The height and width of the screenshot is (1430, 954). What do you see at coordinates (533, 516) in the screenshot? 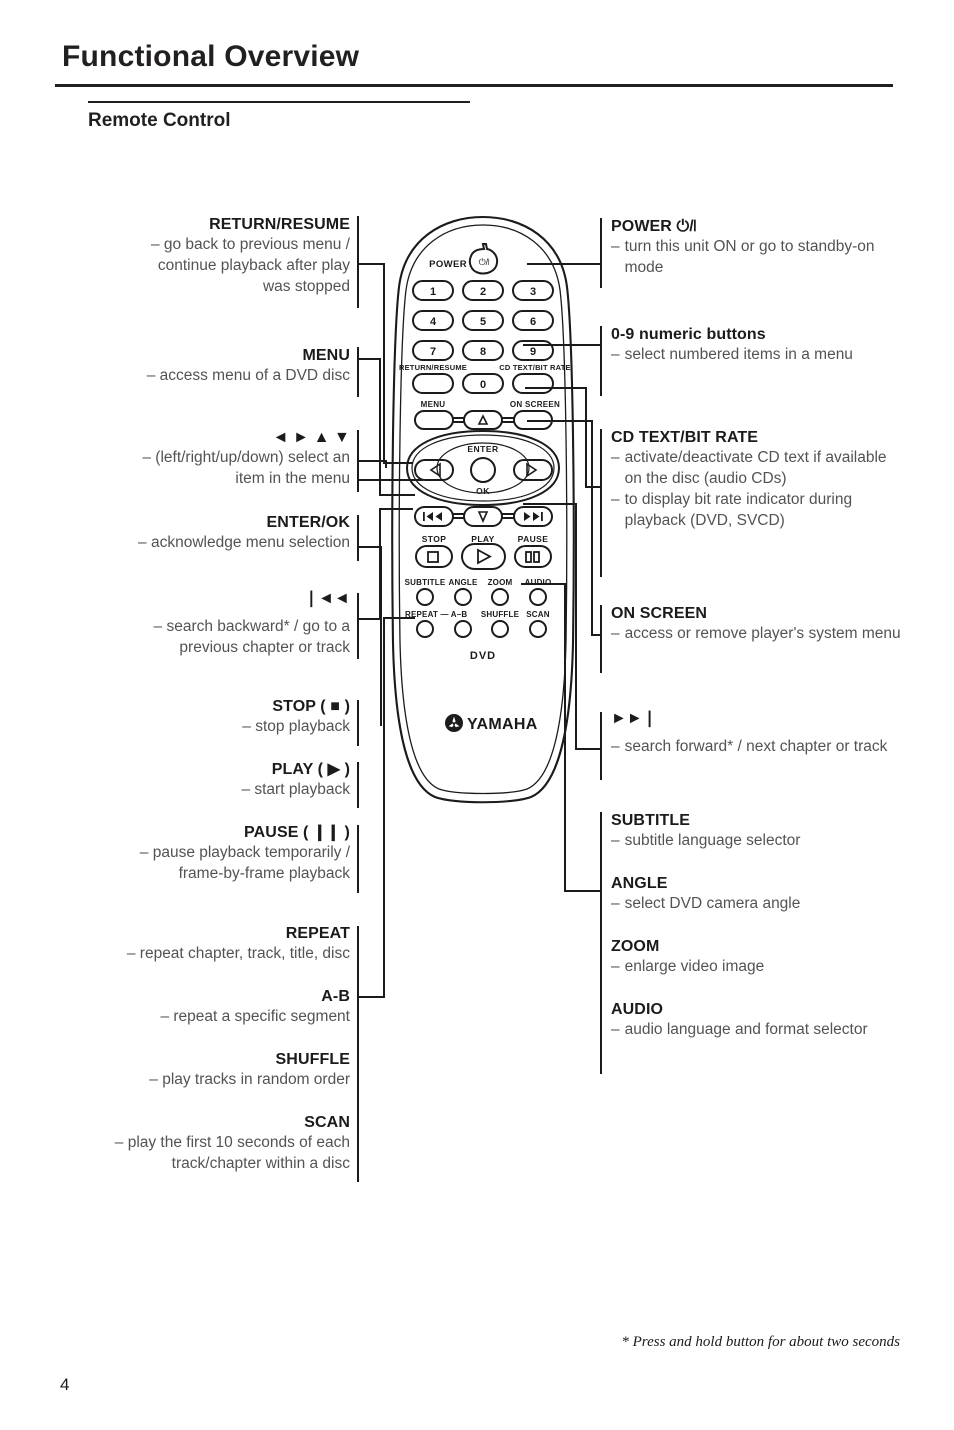
I see `search-forward-icon` at bounding box center [533, 516].